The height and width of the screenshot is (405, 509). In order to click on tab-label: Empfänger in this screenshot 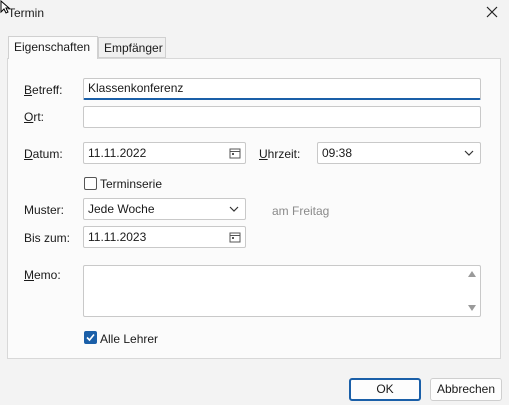, I will do `click(133, 48)`.